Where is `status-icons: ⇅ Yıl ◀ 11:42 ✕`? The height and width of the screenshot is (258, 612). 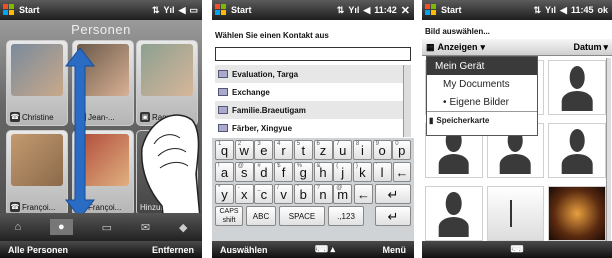 status-icons: ⇅ Yıl ◀ 11:42 ✕ is located at coordinates (373, 10).